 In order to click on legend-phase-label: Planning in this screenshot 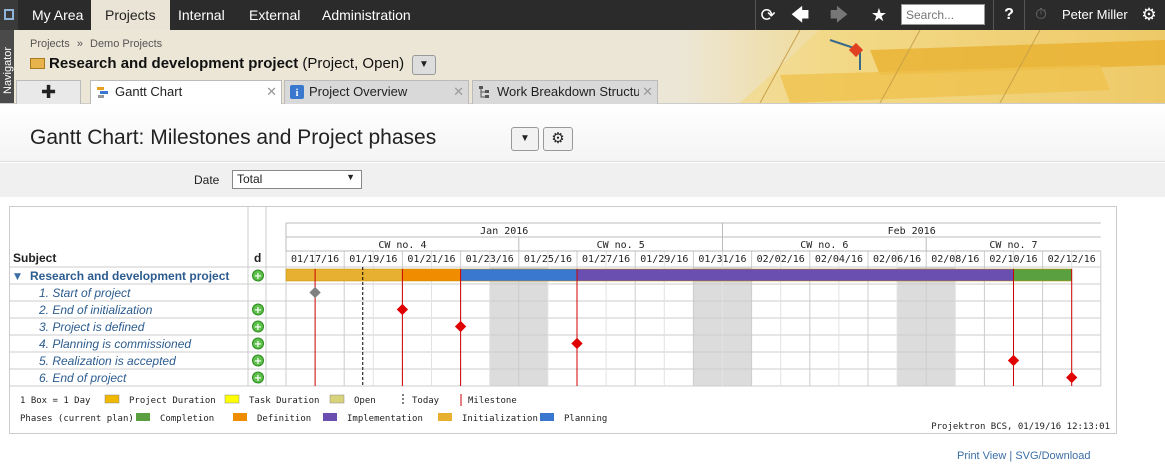, I will do `click(585, 419)`.